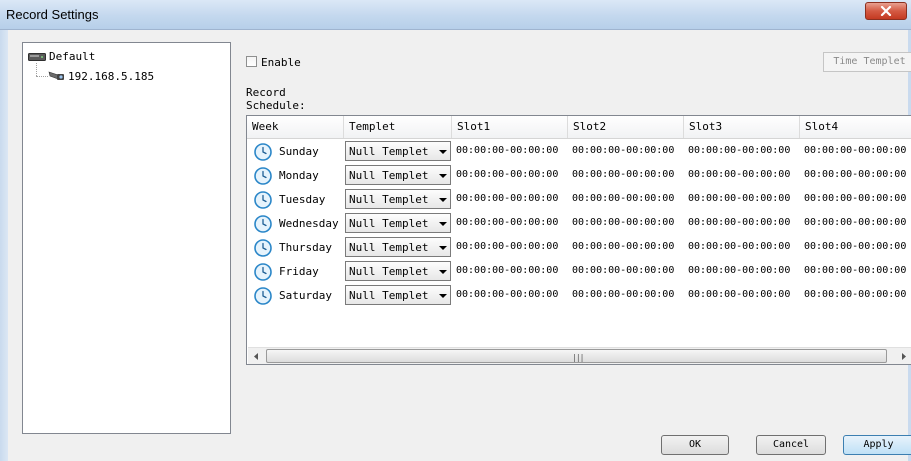  Describe the element at coordinates (309, 223) in the screenshot. I see `week-day: Wednesday` at that location.